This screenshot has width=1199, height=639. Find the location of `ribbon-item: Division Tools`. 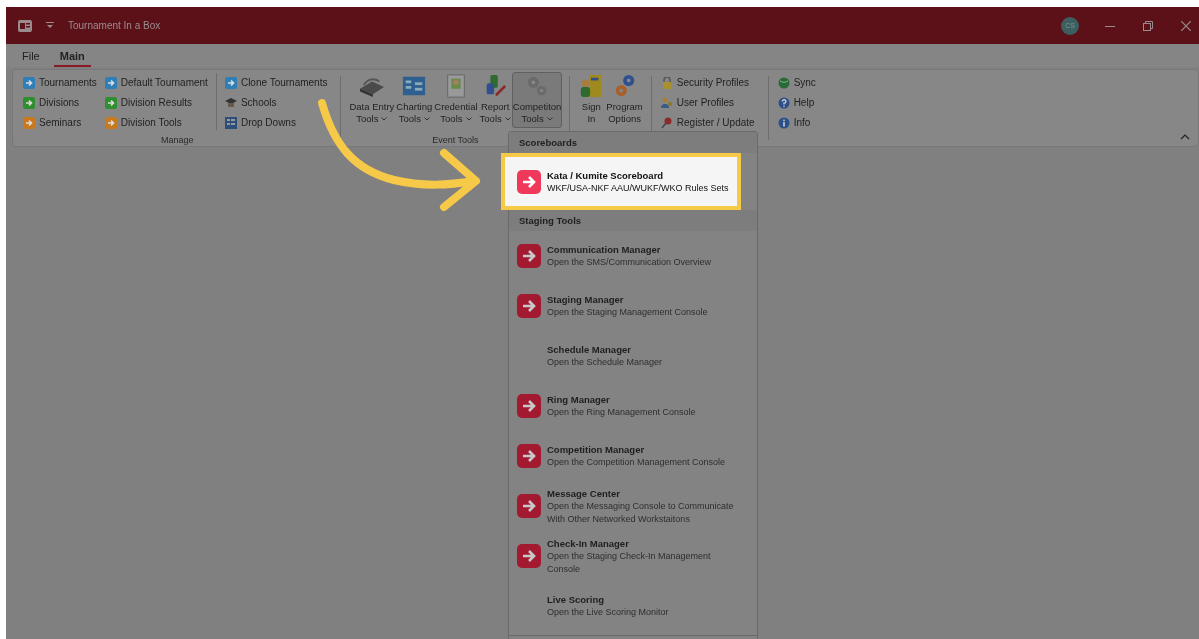

ribbon-item: Division Tools is located at coordinates (156, 122).